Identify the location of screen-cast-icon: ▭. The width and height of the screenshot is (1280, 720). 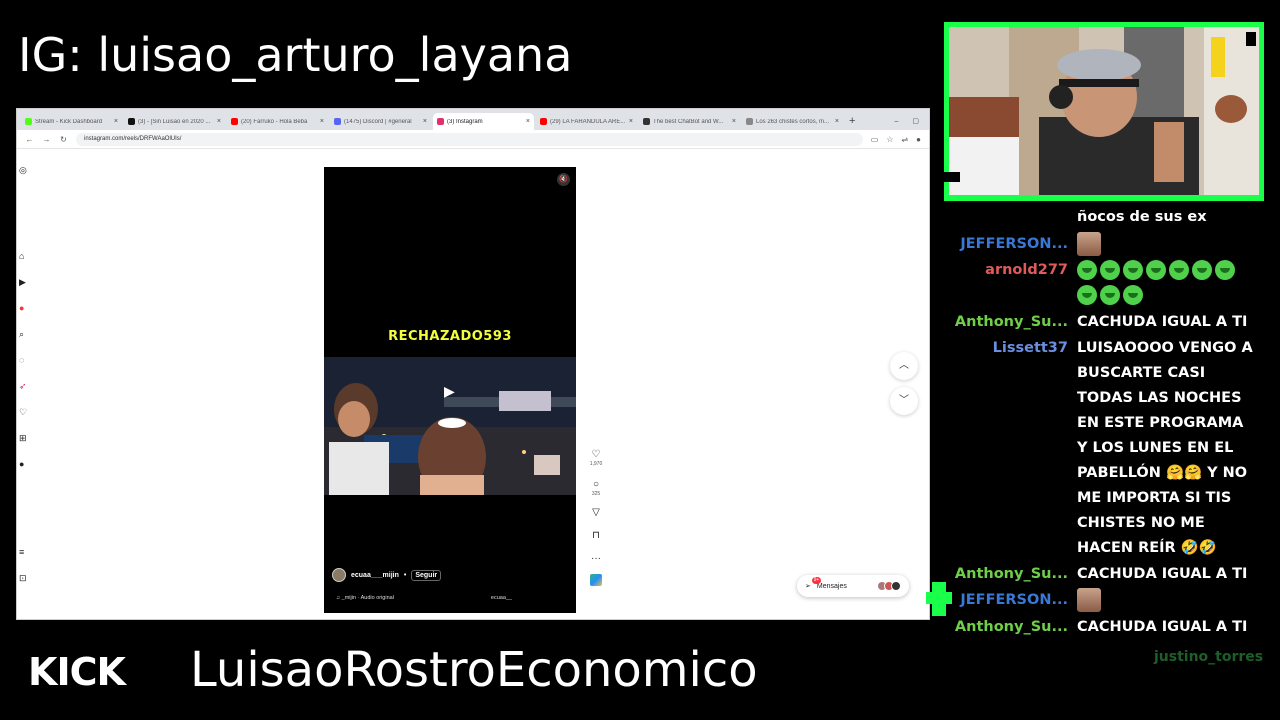
(875, 139).